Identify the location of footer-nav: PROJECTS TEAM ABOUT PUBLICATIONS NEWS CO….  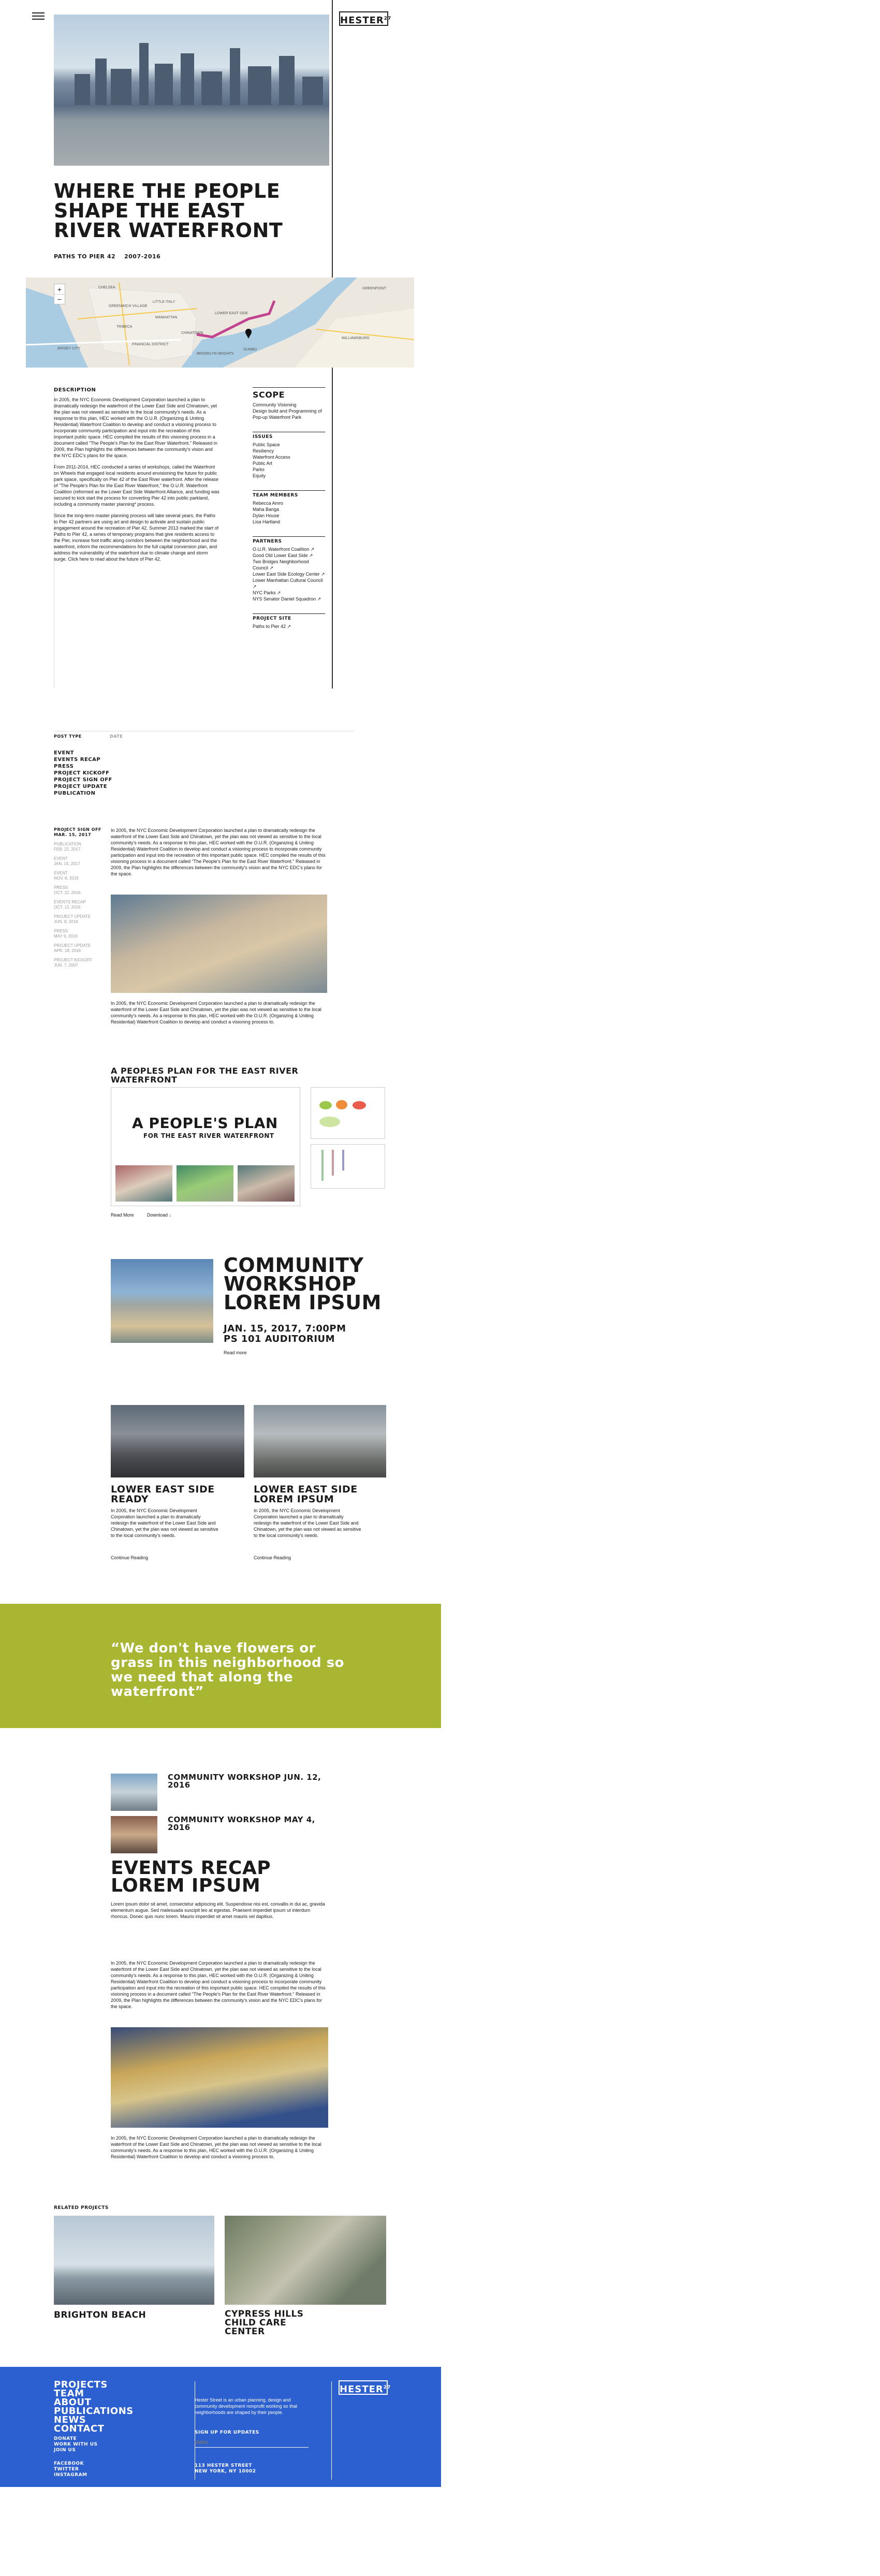
(94, 2407).